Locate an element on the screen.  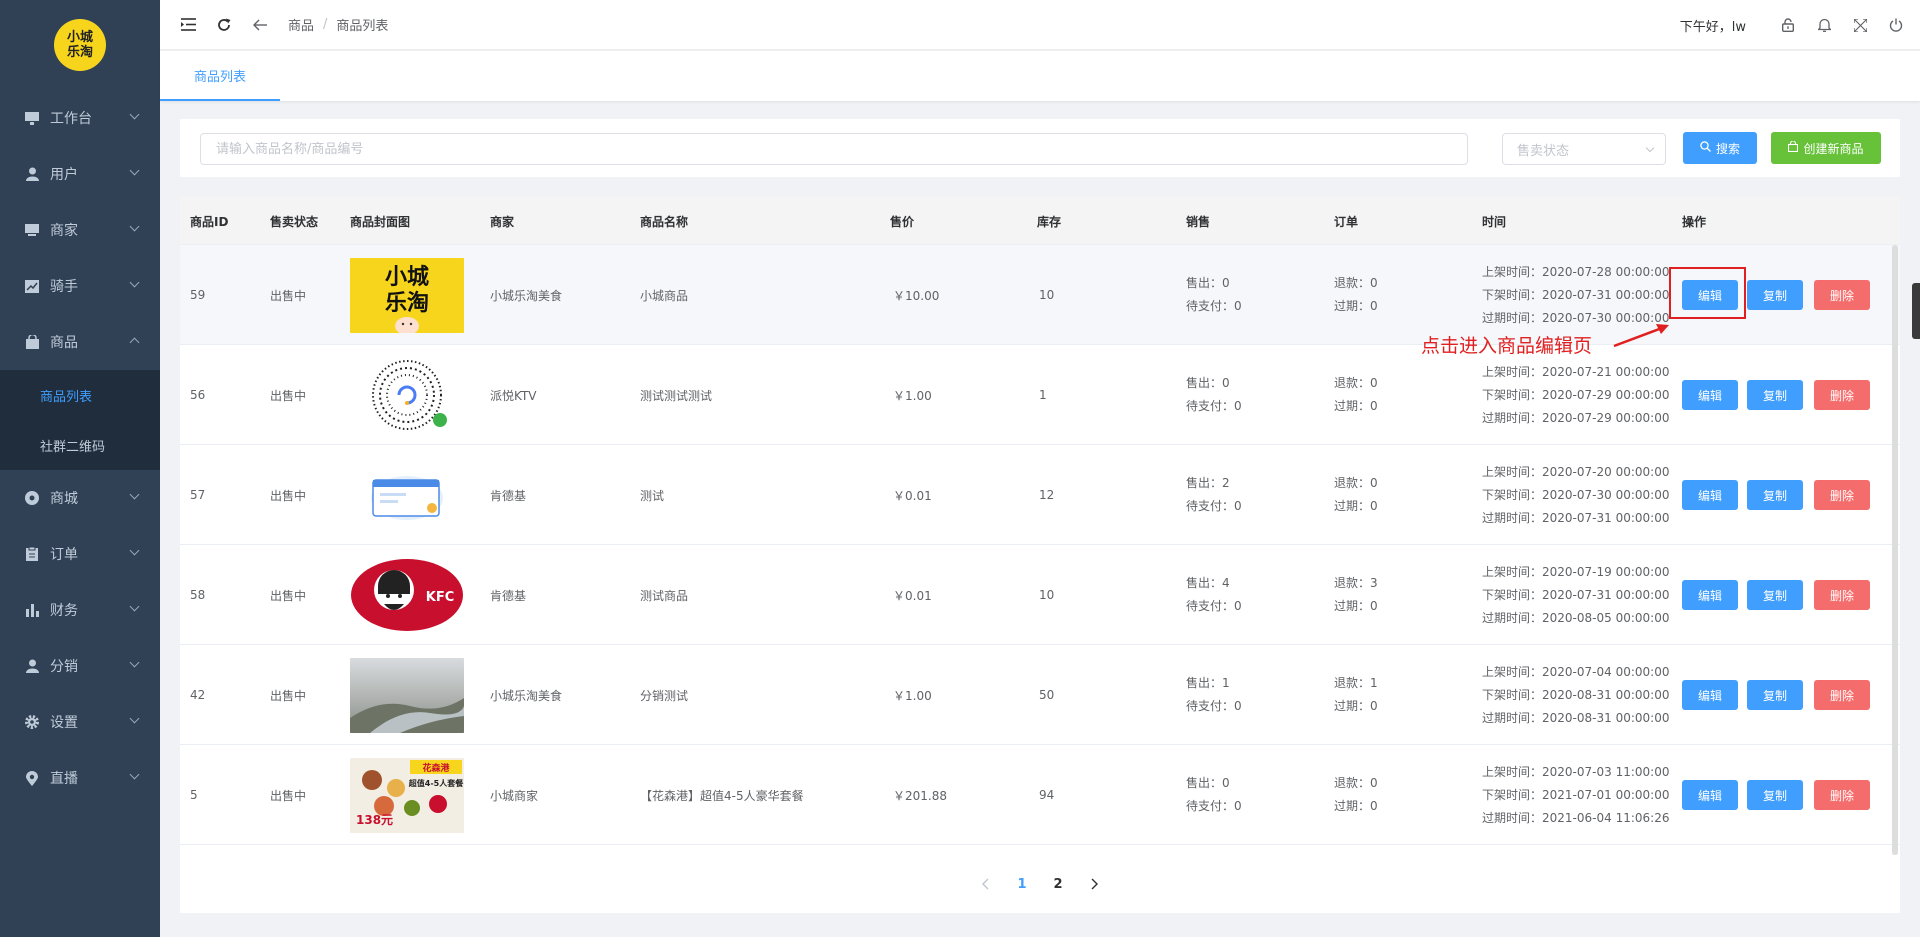
fullscreen-icon is located at coordinates (1860, 25).